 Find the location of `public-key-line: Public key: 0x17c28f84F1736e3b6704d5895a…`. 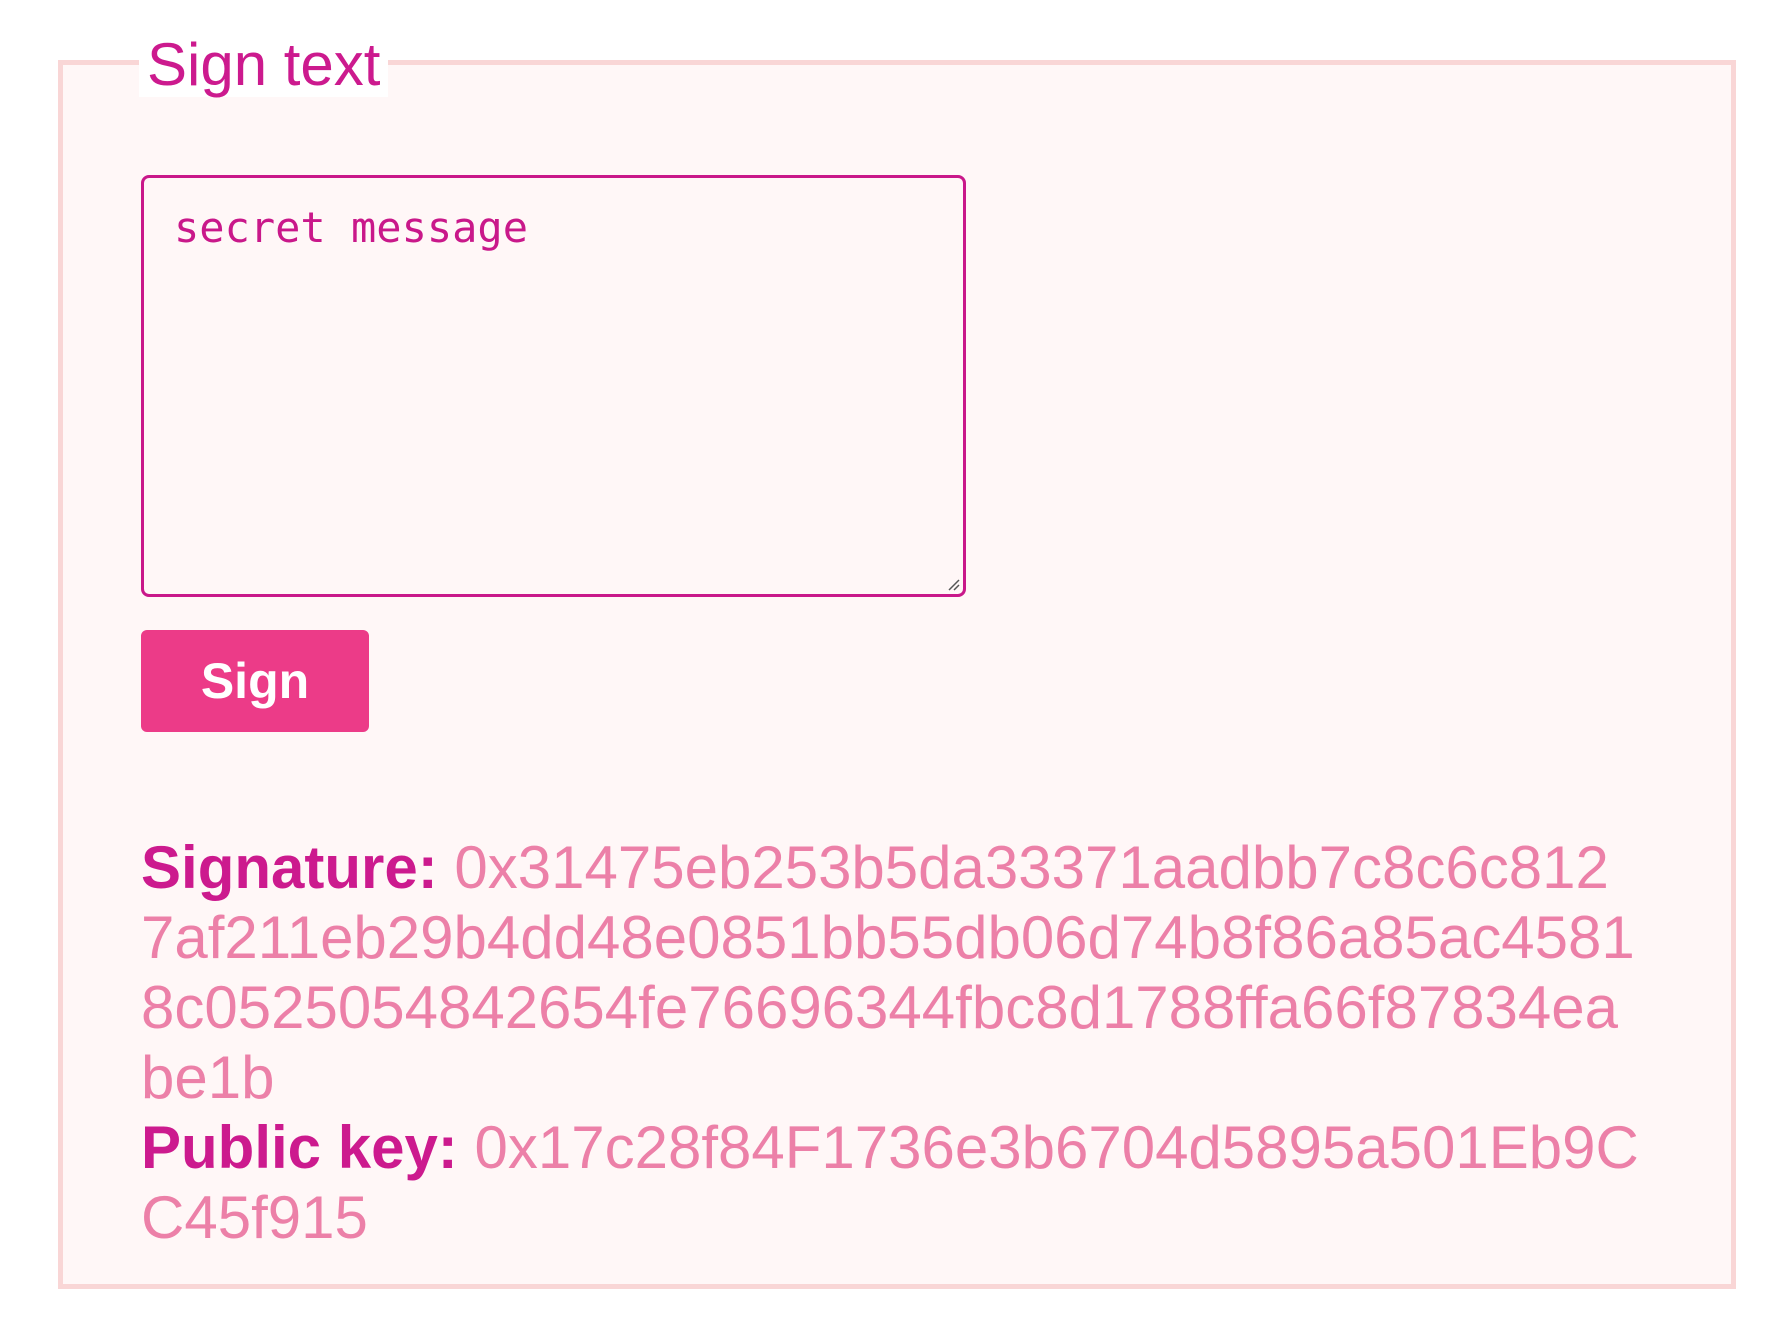

public-key-line: Public key: 0x17c28f84F1736e3b6704d5895a… is located at coordinates (891, 1183).